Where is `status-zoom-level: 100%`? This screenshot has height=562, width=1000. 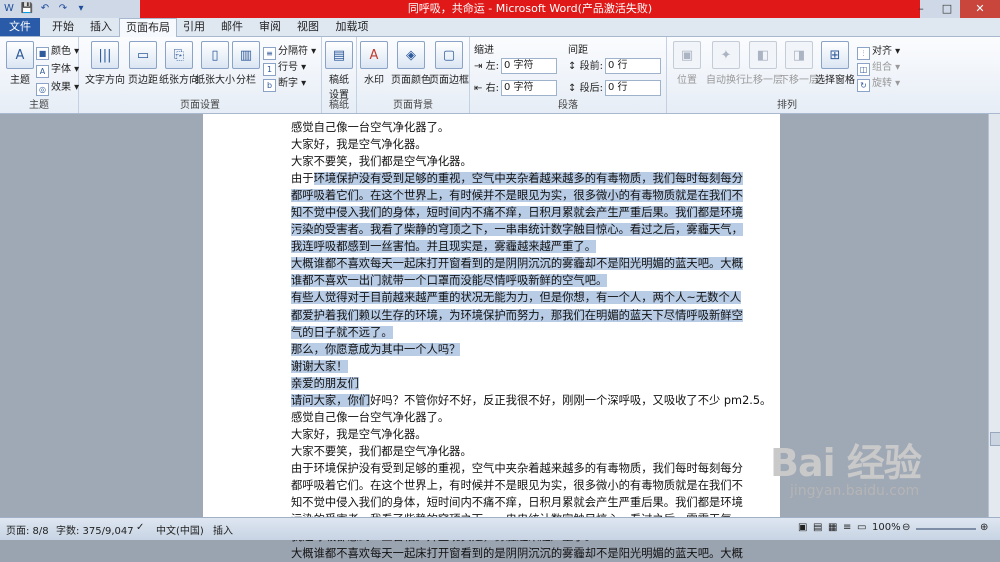
status-zoom-level: 100% is located at coordinates (886, 527).